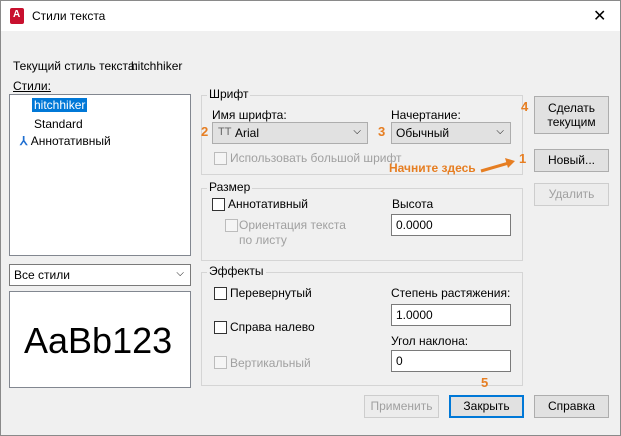 This screenshot has width=621, height=436. I want to click on vertical-label: Вертикальный, so click(270, 363).